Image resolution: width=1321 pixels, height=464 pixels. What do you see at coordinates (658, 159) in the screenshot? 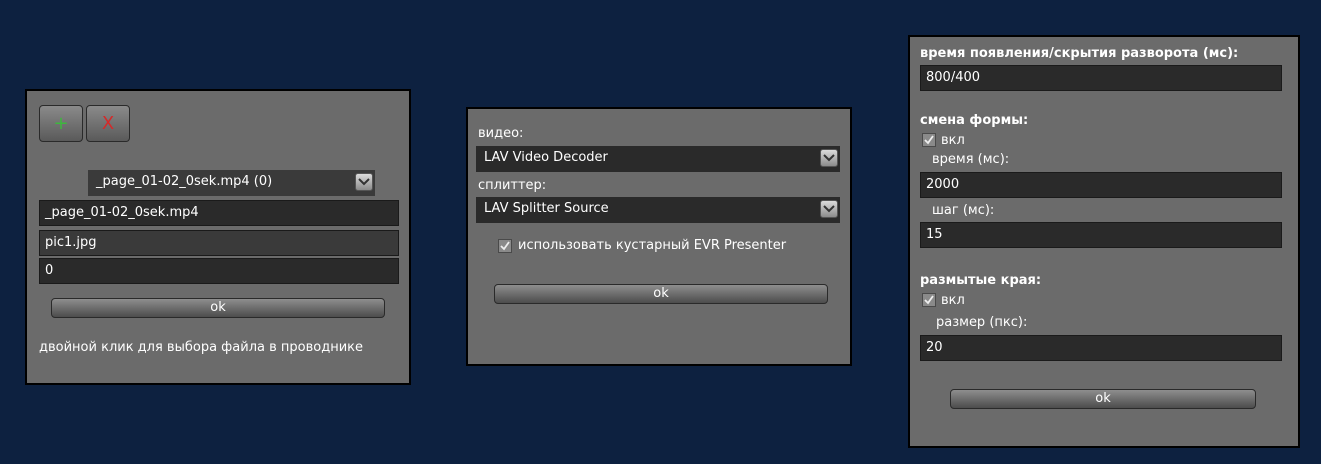
I see `video-decoder-select: LAV Video Decoder` at bounding box center [658, 159].